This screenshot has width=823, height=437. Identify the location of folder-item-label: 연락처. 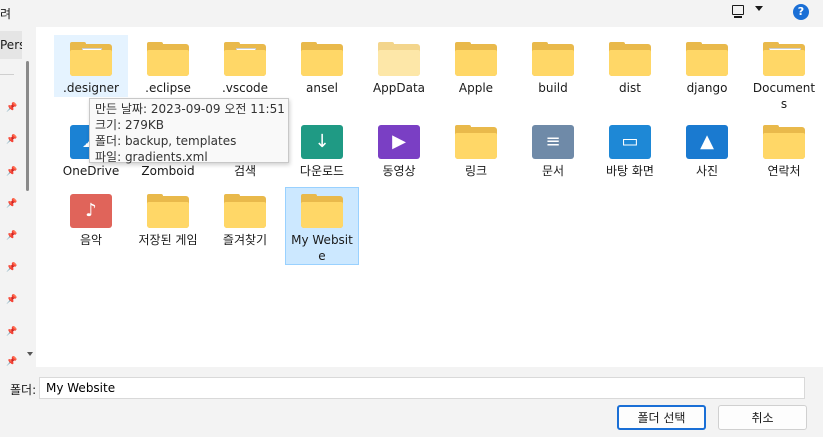
(784, 171).